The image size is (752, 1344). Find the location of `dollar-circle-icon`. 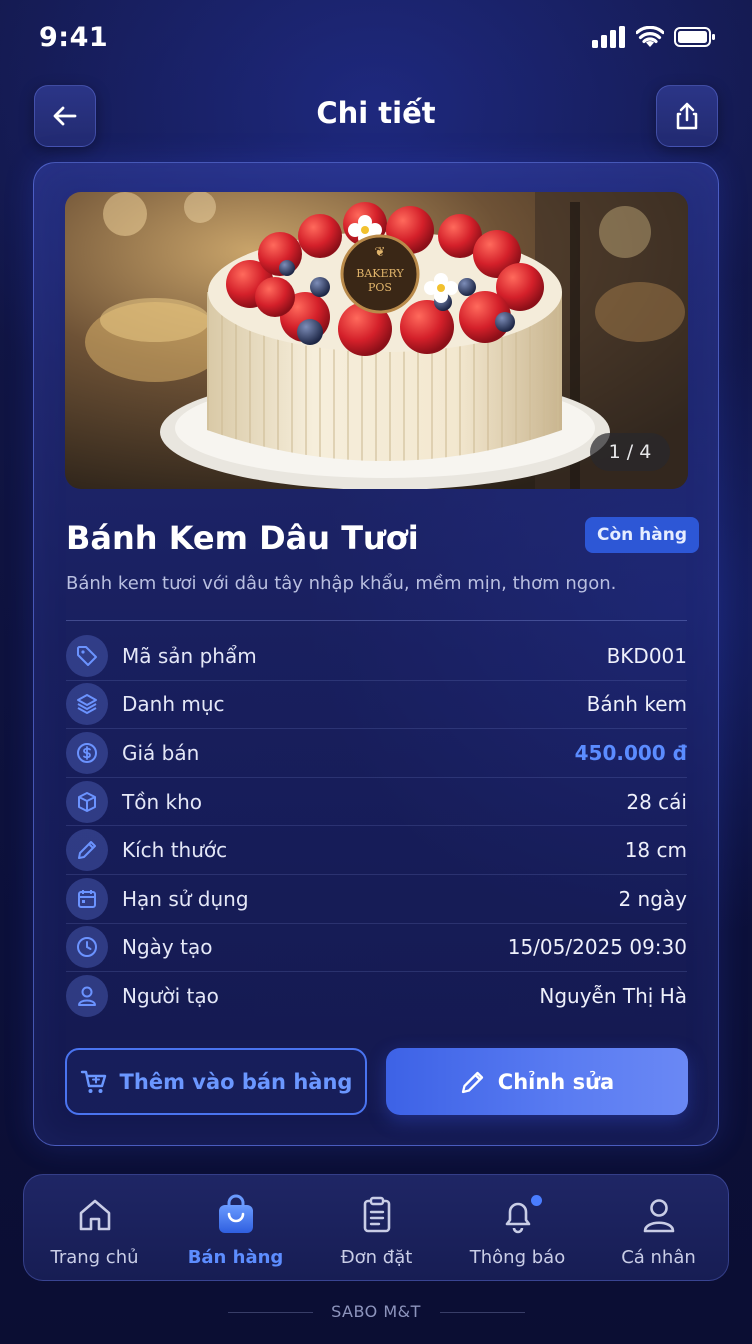

dollar-circle-icon is located at coordinates (87, 752).